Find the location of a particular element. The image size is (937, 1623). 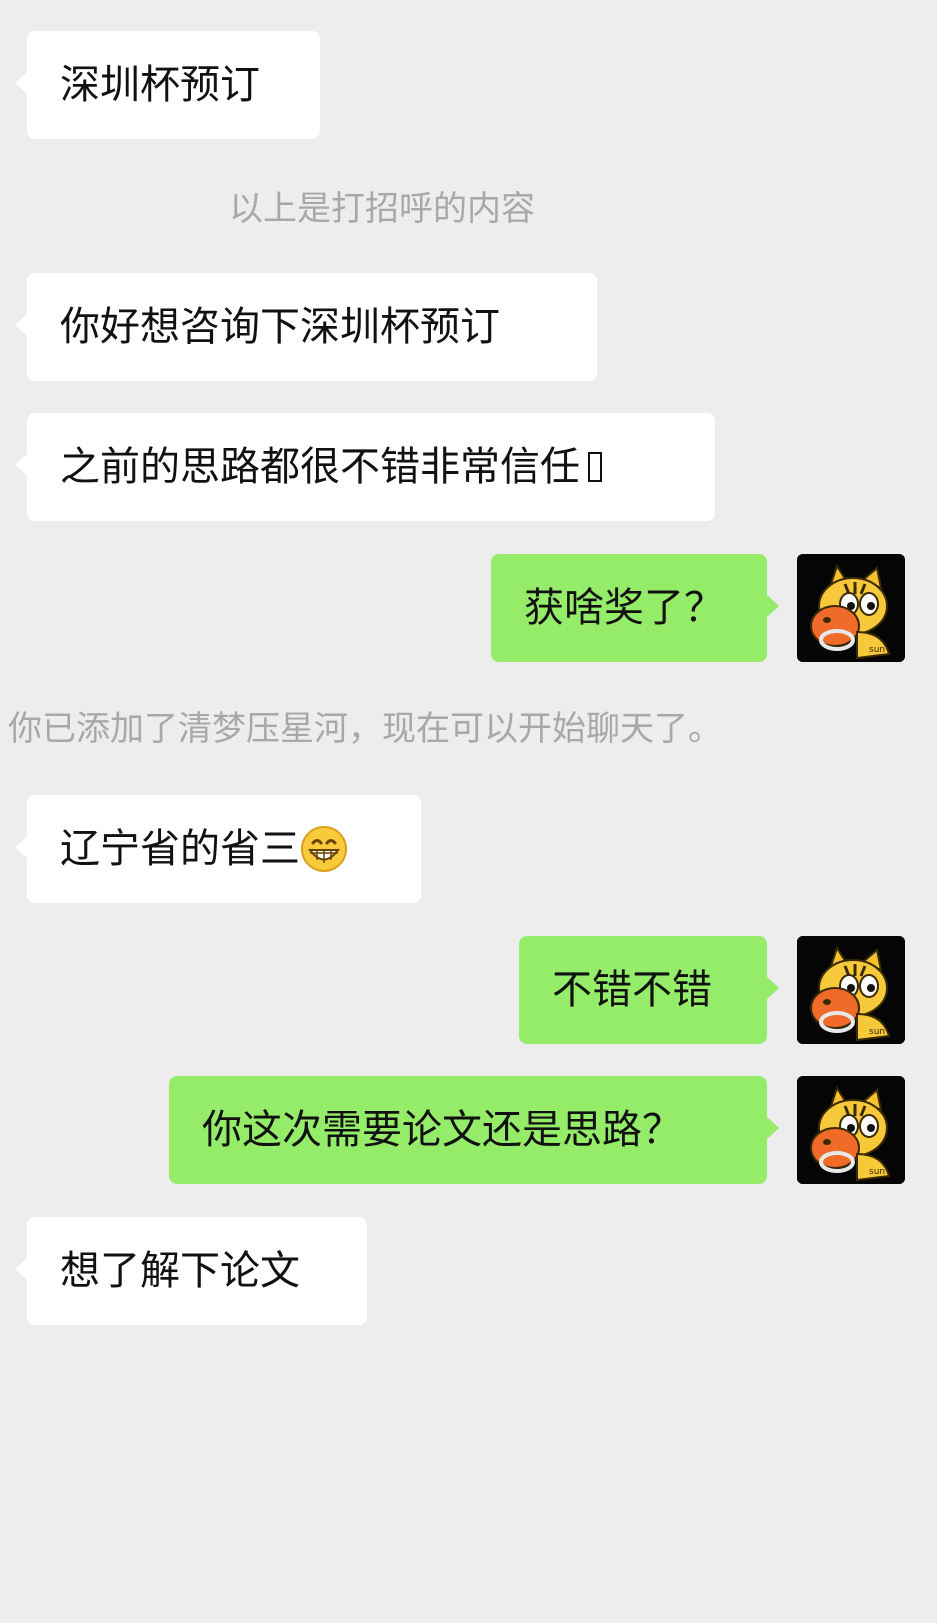

message-bubble-incoming: 你好想咨询下深圳杯预订 is located at coordinates (306, 327).